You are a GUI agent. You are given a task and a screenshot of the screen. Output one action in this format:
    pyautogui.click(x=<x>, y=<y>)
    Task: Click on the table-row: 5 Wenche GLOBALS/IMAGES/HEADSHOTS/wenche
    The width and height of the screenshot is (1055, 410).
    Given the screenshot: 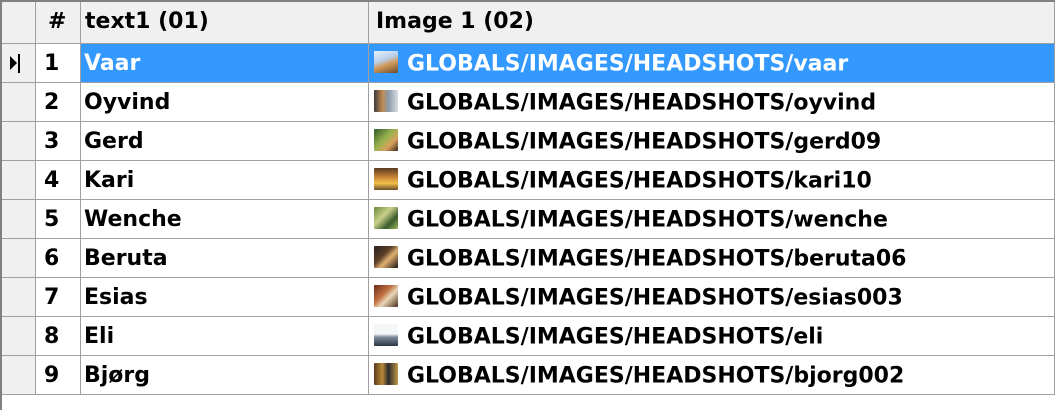 What is the action you would take?
    pyautogui.click(x=528, y=219)
    